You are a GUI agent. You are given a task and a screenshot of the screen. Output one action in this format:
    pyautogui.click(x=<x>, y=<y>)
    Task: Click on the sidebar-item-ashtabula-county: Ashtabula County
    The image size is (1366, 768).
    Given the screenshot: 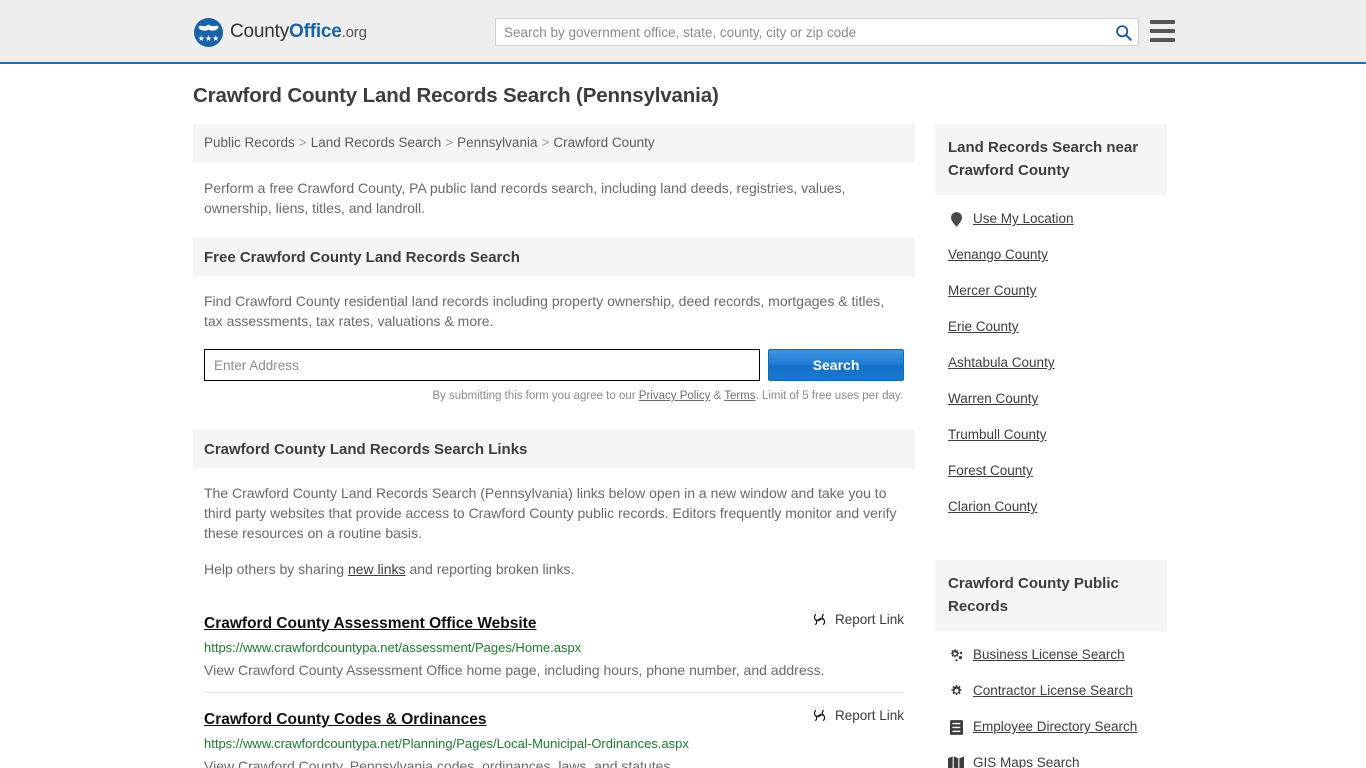 What is the action you would take?
    pyautogui.click(x=1051, y=363)
    